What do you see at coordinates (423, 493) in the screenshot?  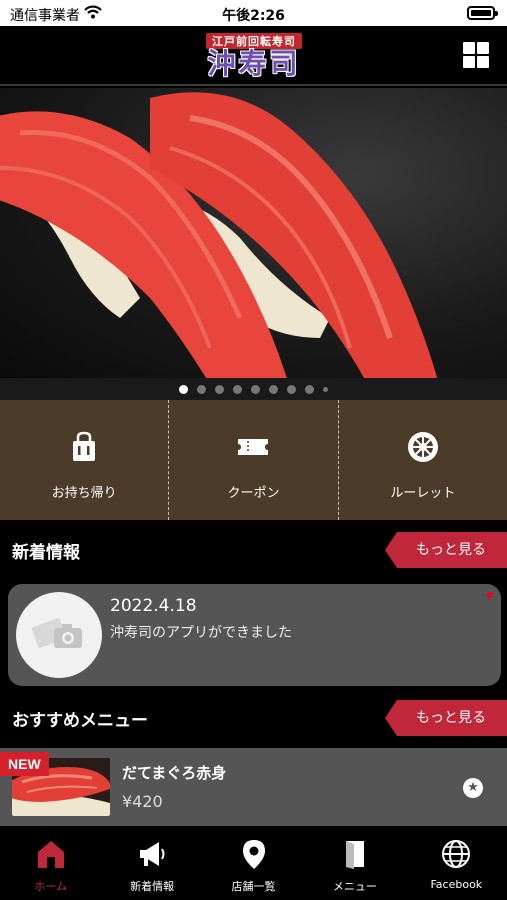 I see `quick-roulette-label: ルーレット` at bounding box center [423, 493].